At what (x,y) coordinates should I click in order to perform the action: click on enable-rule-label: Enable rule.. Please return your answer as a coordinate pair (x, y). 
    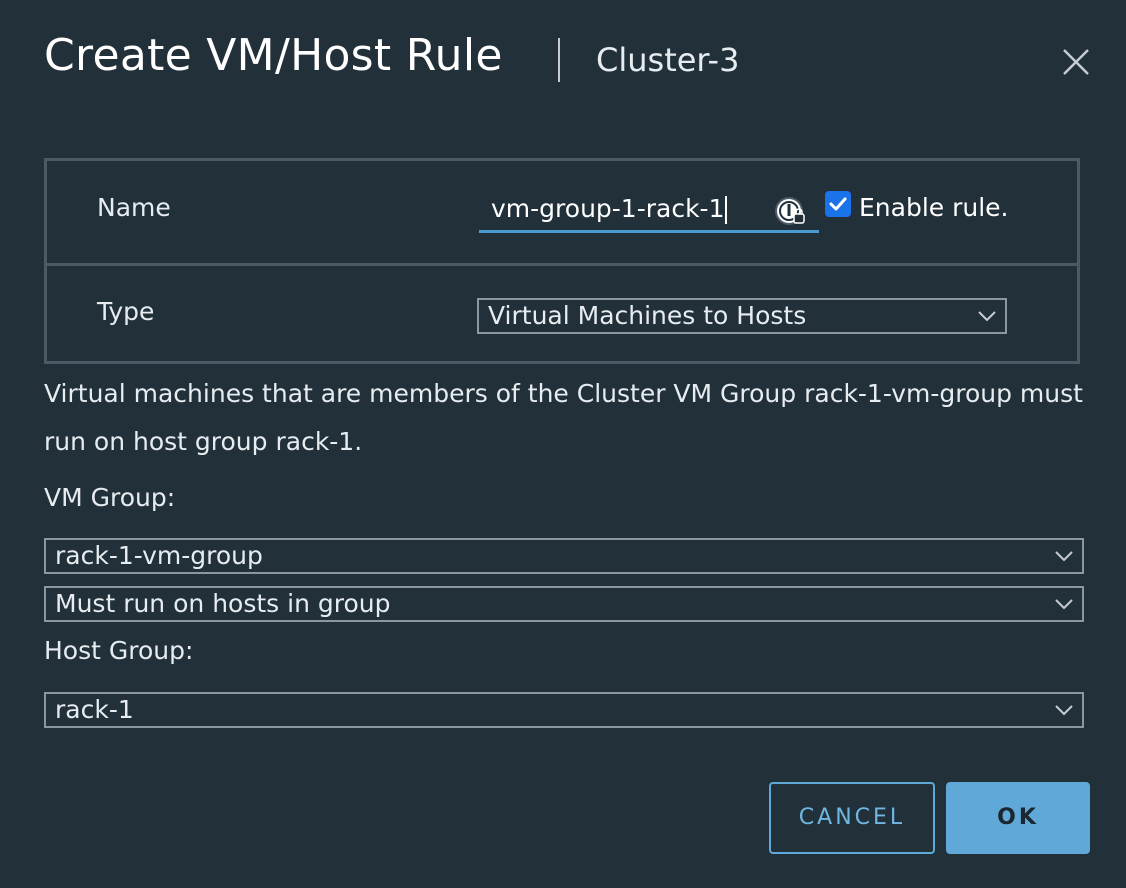
    Looking at the image, I should click on (934, 207).